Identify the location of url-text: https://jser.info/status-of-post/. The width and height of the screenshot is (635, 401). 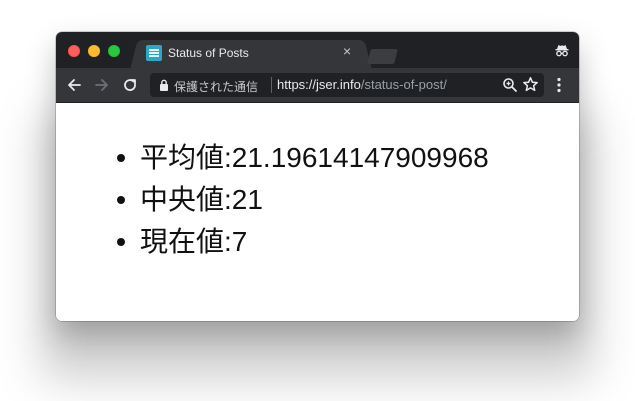
(362, 84).